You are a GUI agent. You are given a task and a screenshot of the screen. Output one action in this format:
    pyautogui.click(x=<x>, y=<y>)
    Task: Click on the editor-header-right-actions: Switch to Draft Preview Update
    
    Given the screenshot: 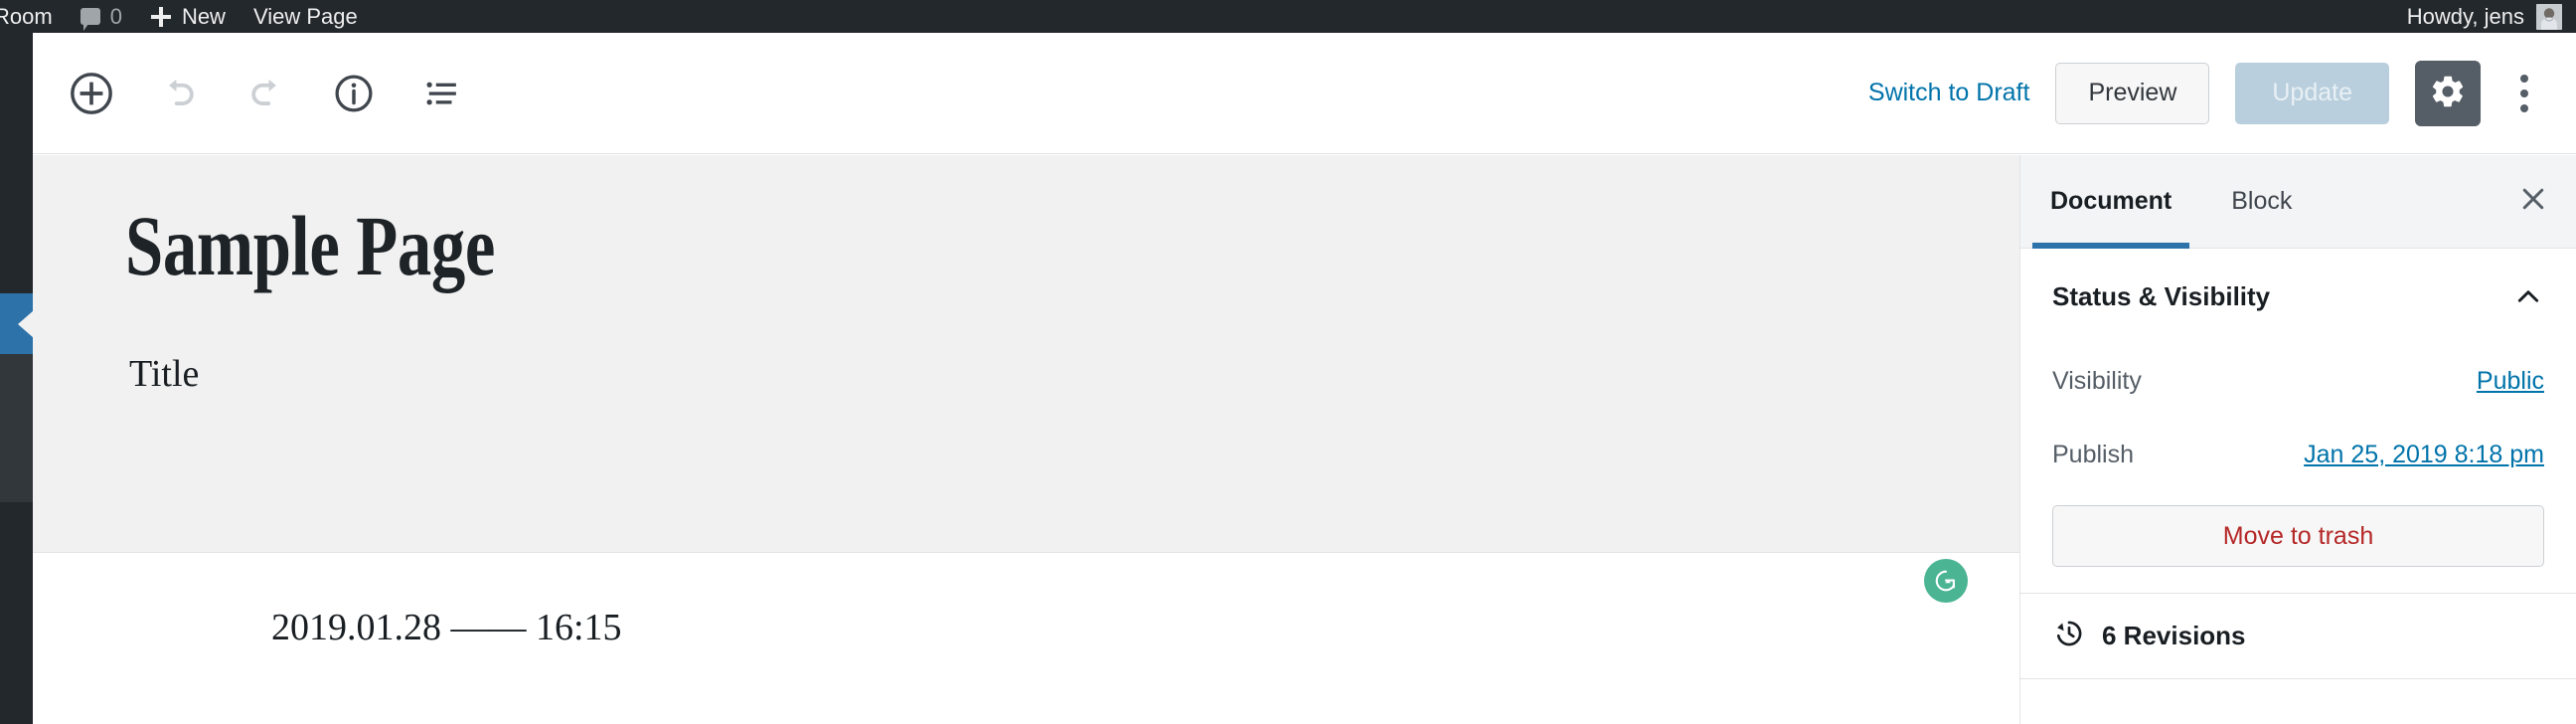 What is the action you would take?
    pyautogui.click(x=2209, y=93)
    